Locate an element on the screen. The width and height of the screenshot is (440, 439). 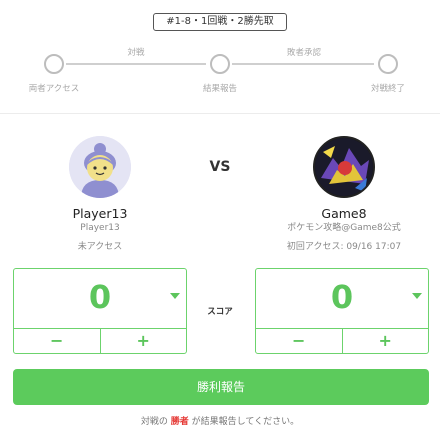
player-access-status: 初回アクセス: 09/16 17:07 is located at coordinates (344, 247).